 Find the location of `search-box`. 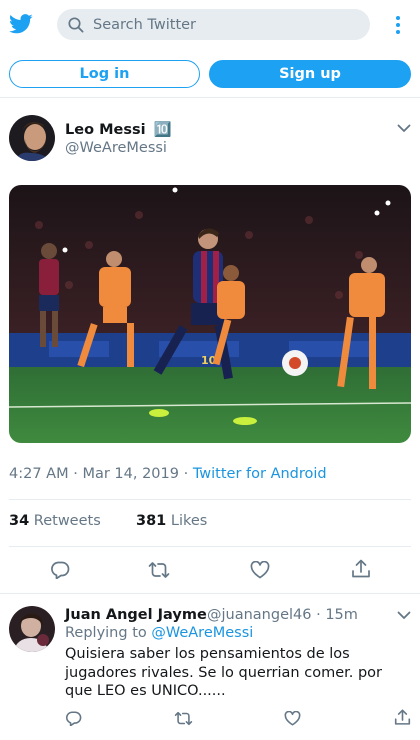

search-box is located at coordinates (213, 24).